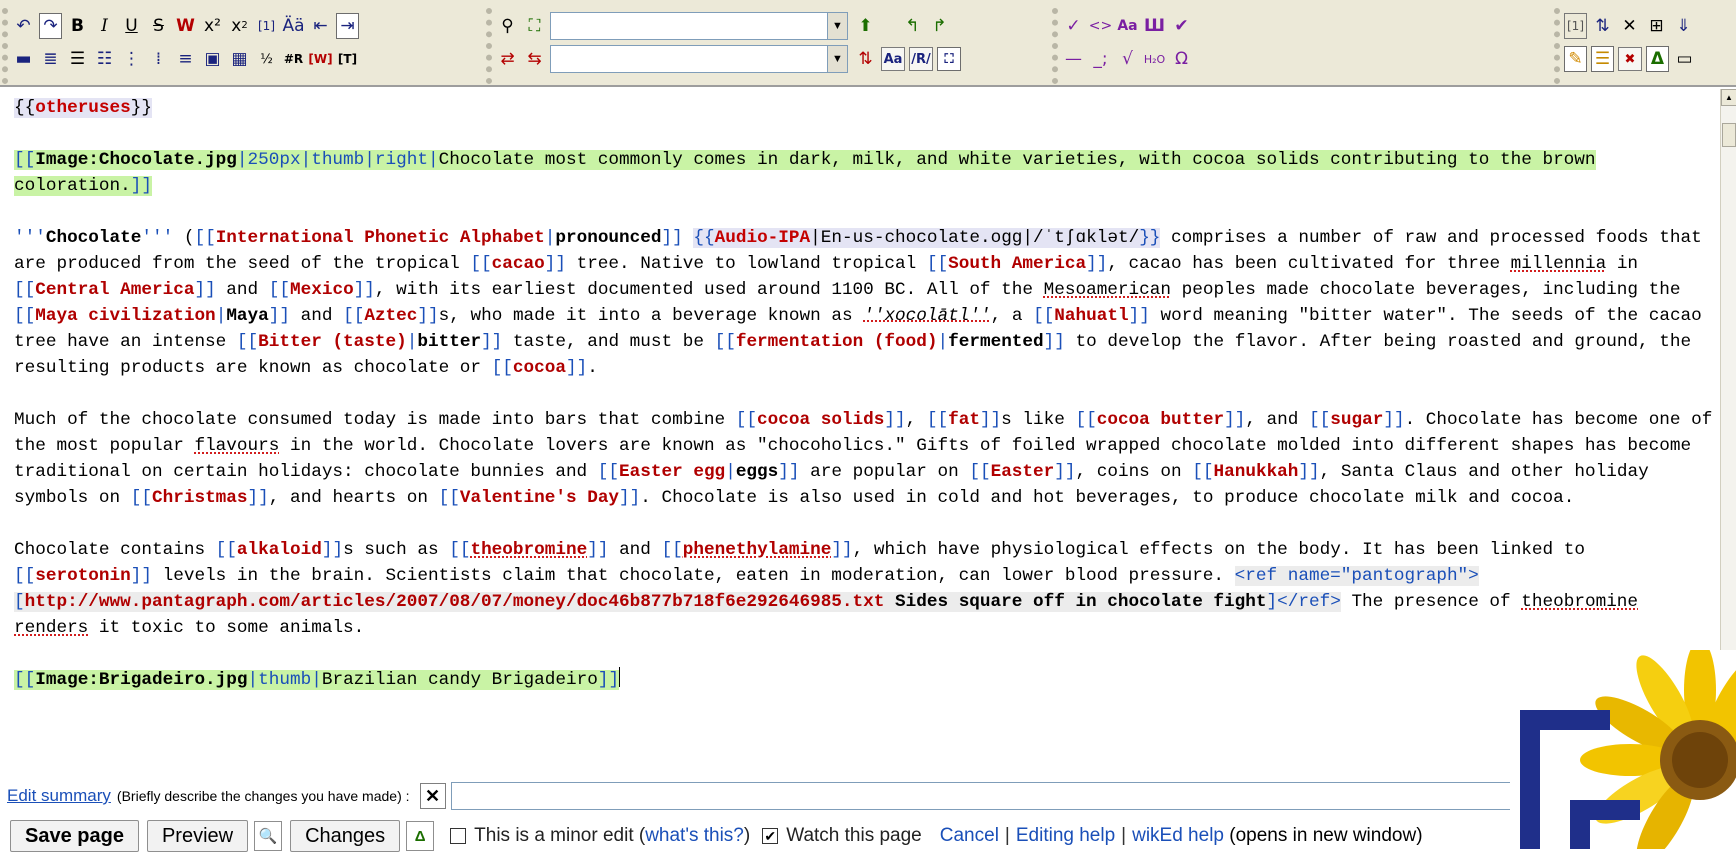  I want to click on strikethrough-icon: S, so click(158, 26).